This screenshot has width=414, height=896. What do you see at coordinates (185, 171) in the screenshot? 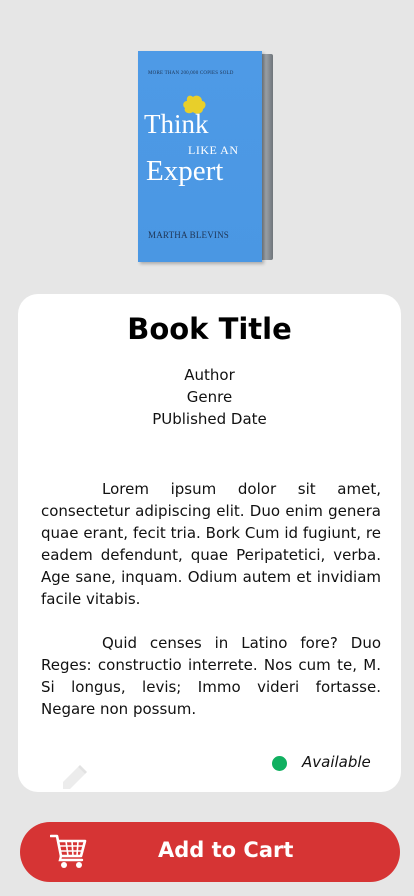
I see `cover-title-expert: Expert` at bounding box center [185, 171].